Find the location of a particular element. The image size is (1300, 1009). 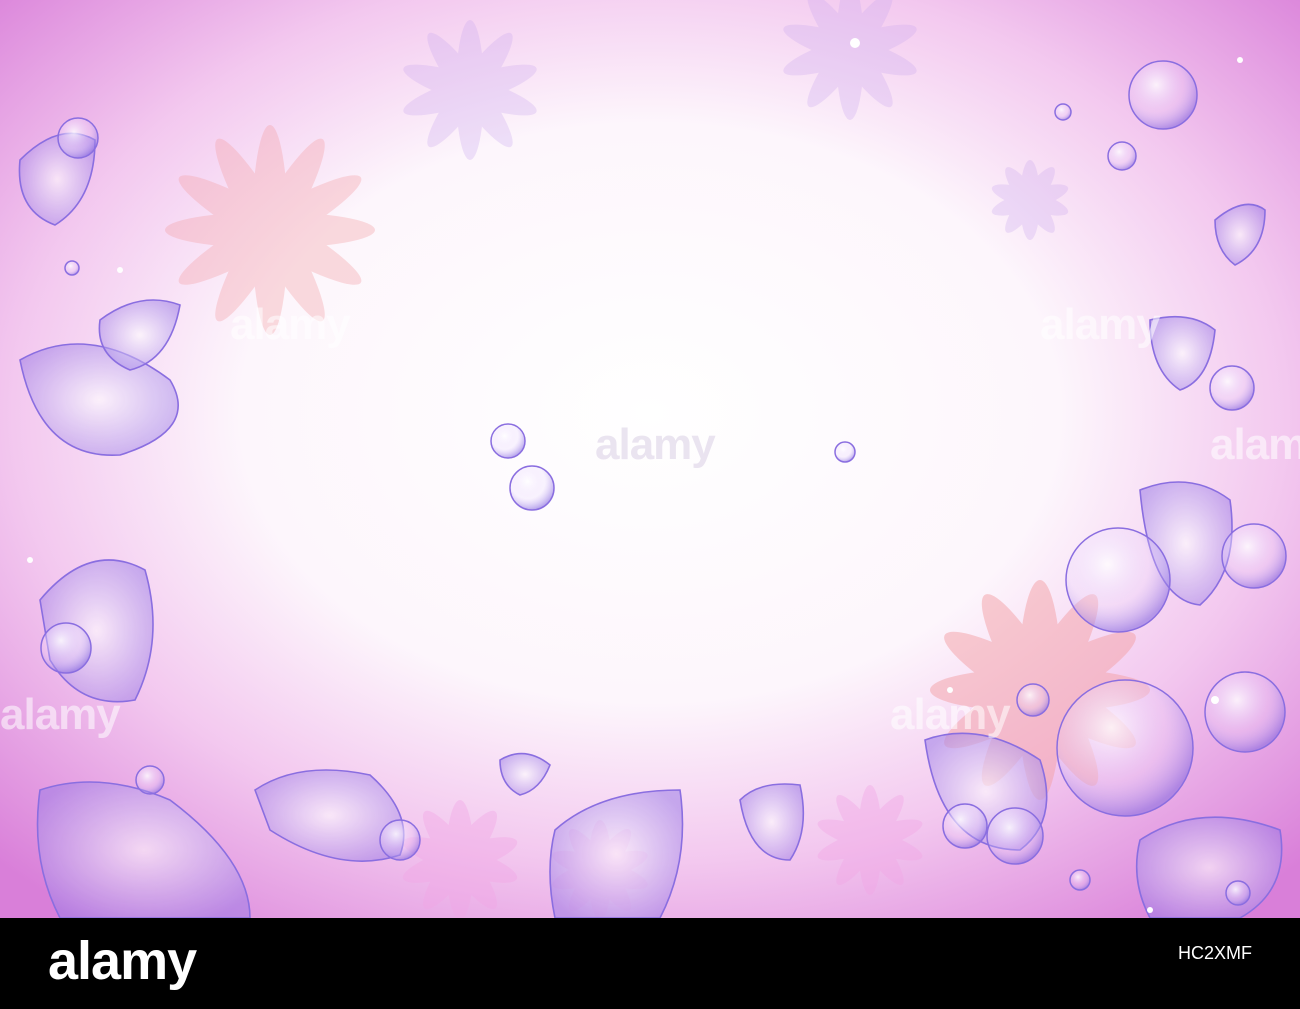

image-id-block: HC2XMF is located at coordinates (1215, 953).